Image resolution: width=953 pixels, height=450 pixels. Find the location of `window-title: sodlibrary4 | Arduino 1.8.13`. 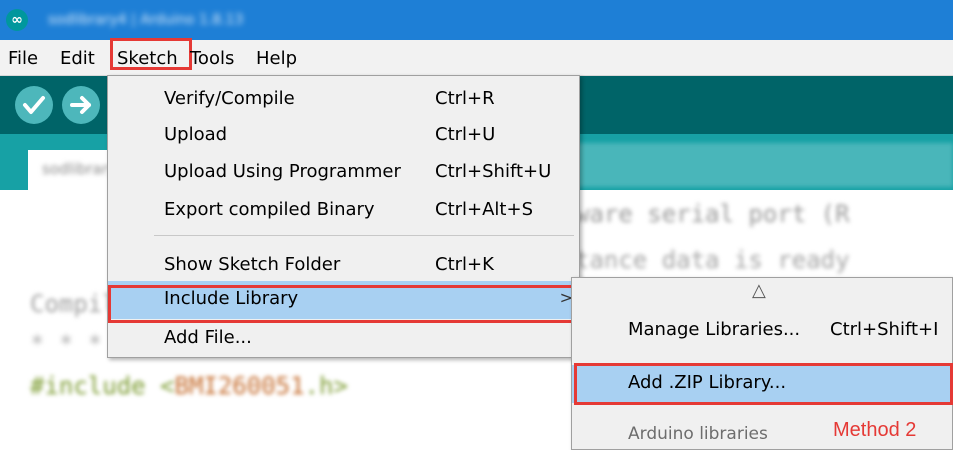

window-title: sodlibrary4 | Arduino 1.8.13 is located at coordinates (146, 20).